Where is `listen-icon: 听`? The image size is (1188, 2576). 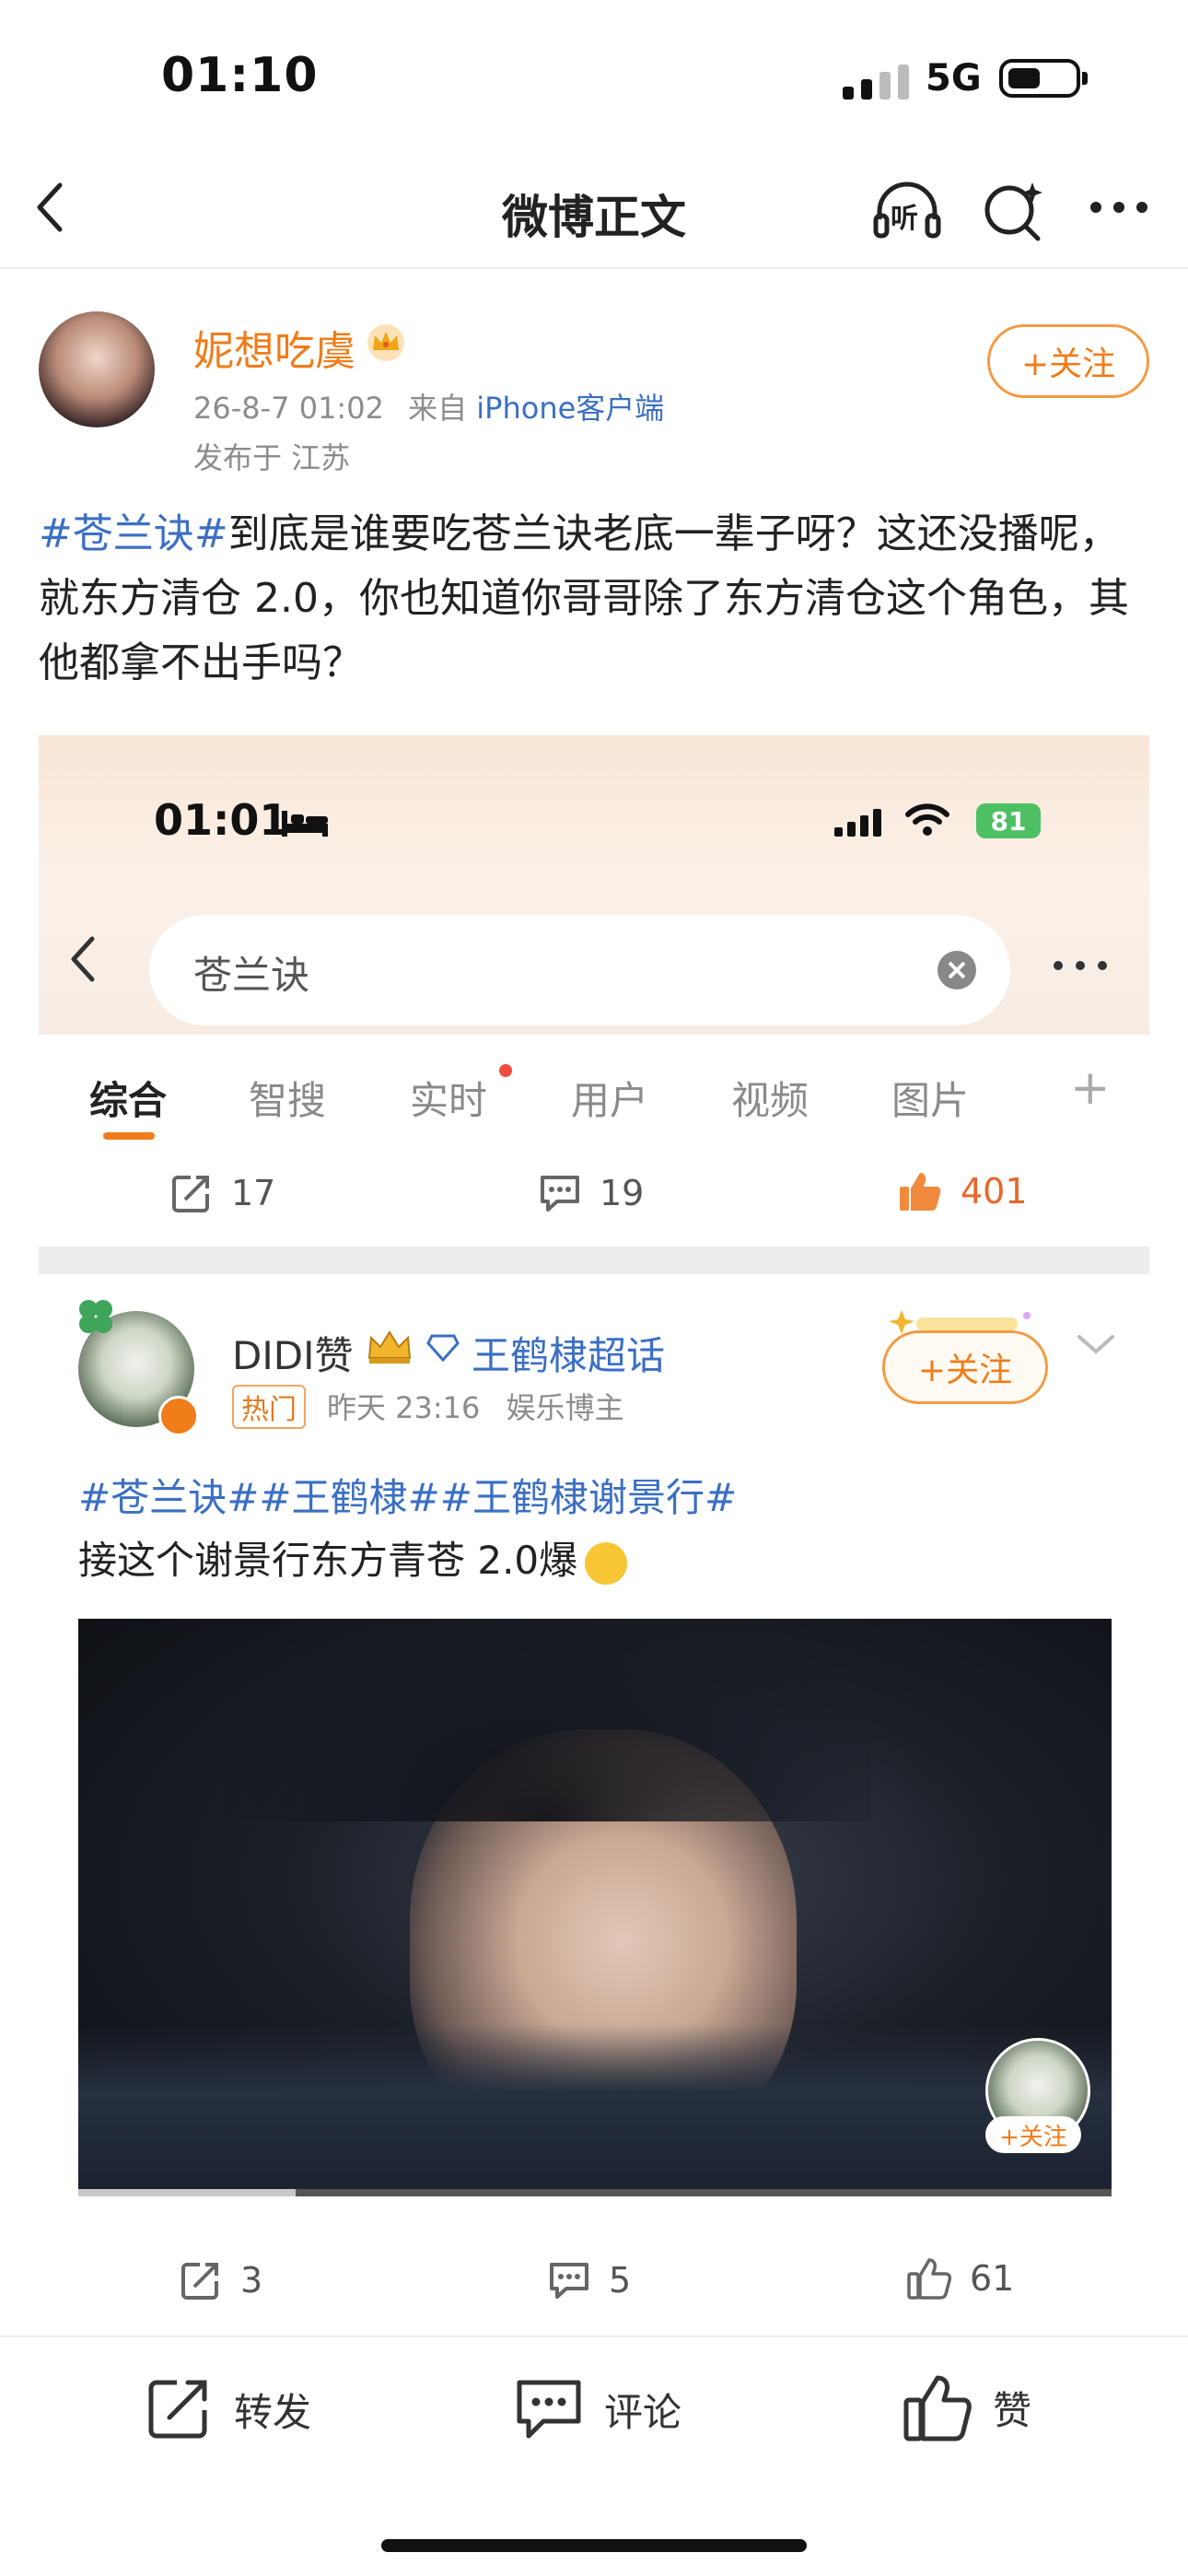
listen-icon: 听 is located at coordinates (907, 212).